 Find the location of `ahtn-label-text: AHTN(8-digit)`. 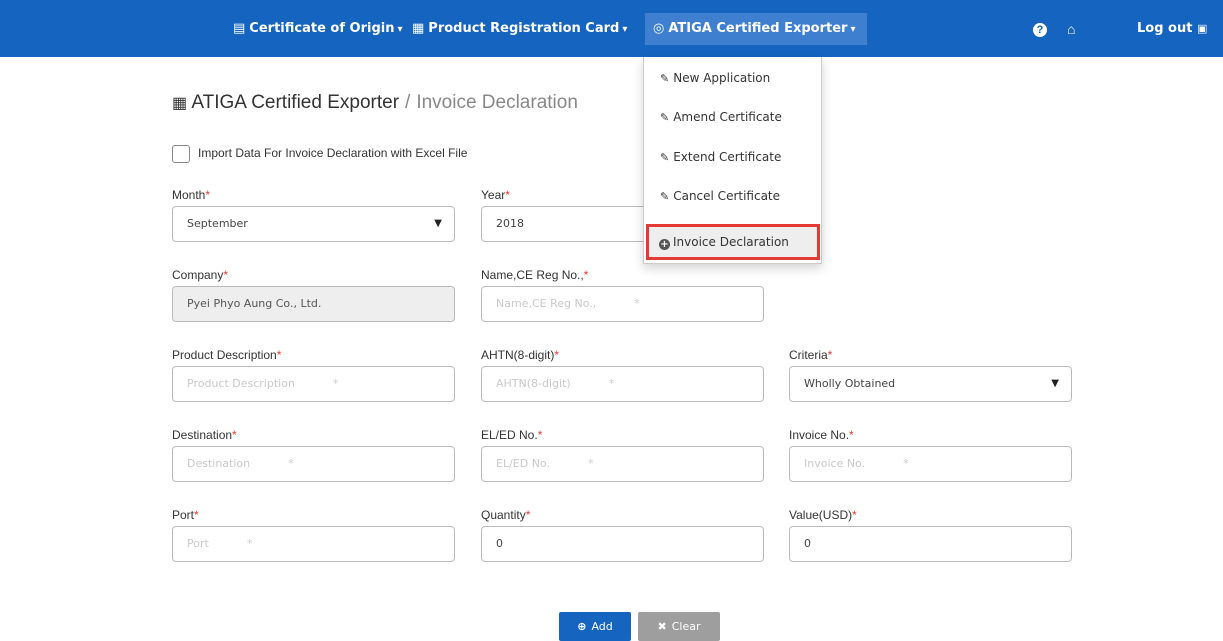

ahtn-label-text: AHTN(8-digit) is located at coordinates (518, 355).